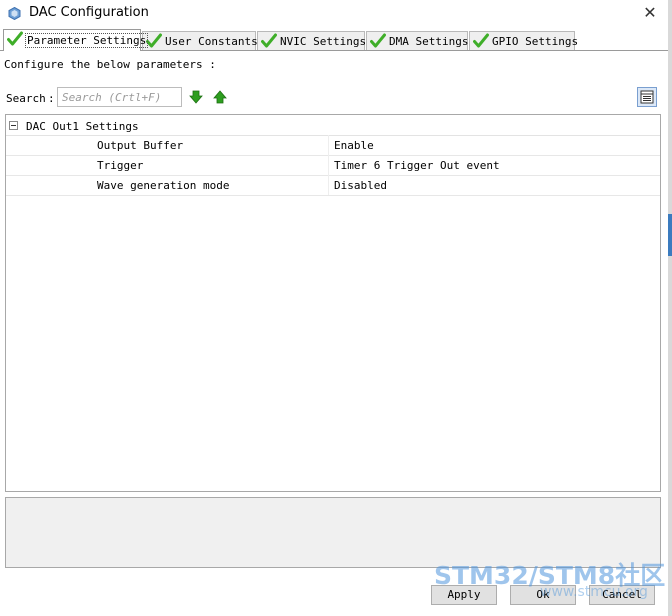 Image resolution: width=672 pixels, height=616 pixels. I want to click on tab-label: User Constants, so click(211, 41).